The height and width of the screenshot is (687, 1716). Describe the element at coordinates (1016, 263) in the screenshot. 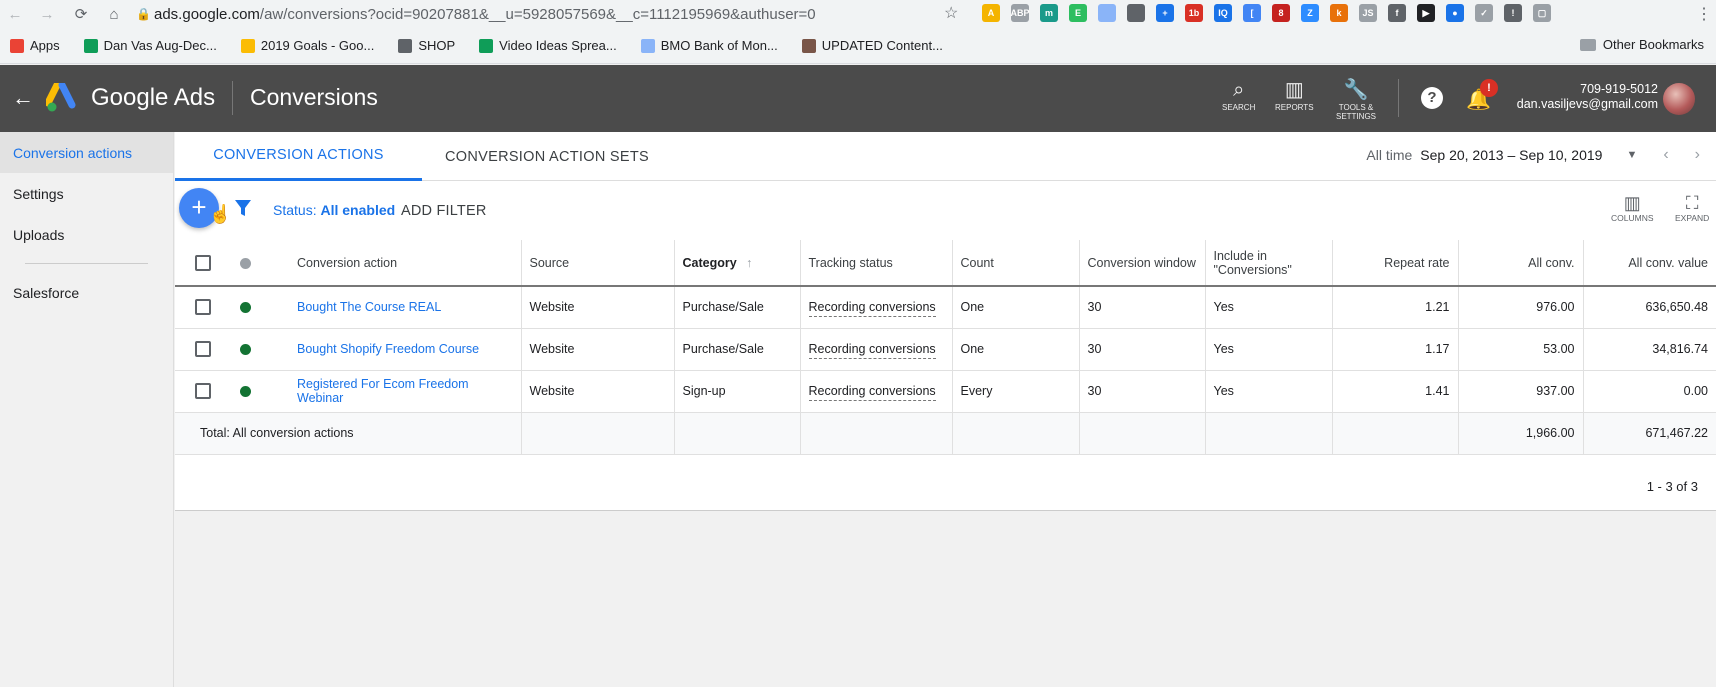

I see `col-header-count: Count` at that location.